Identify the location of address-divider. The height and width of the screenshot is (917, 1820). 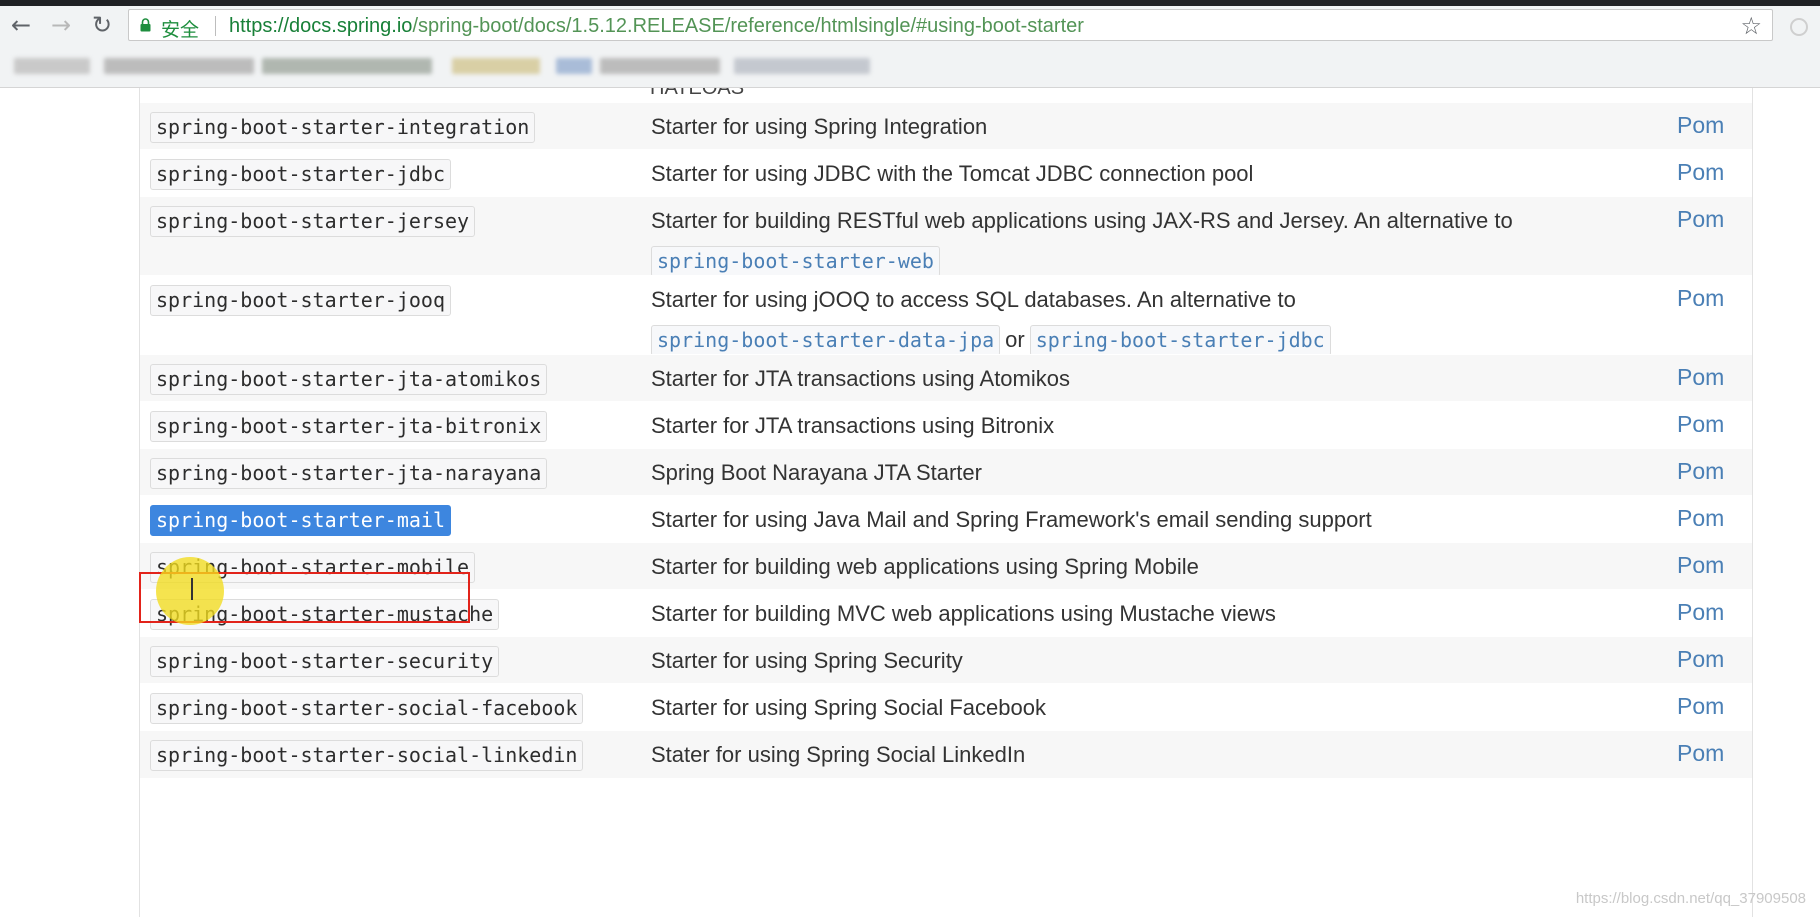
(215, 26).